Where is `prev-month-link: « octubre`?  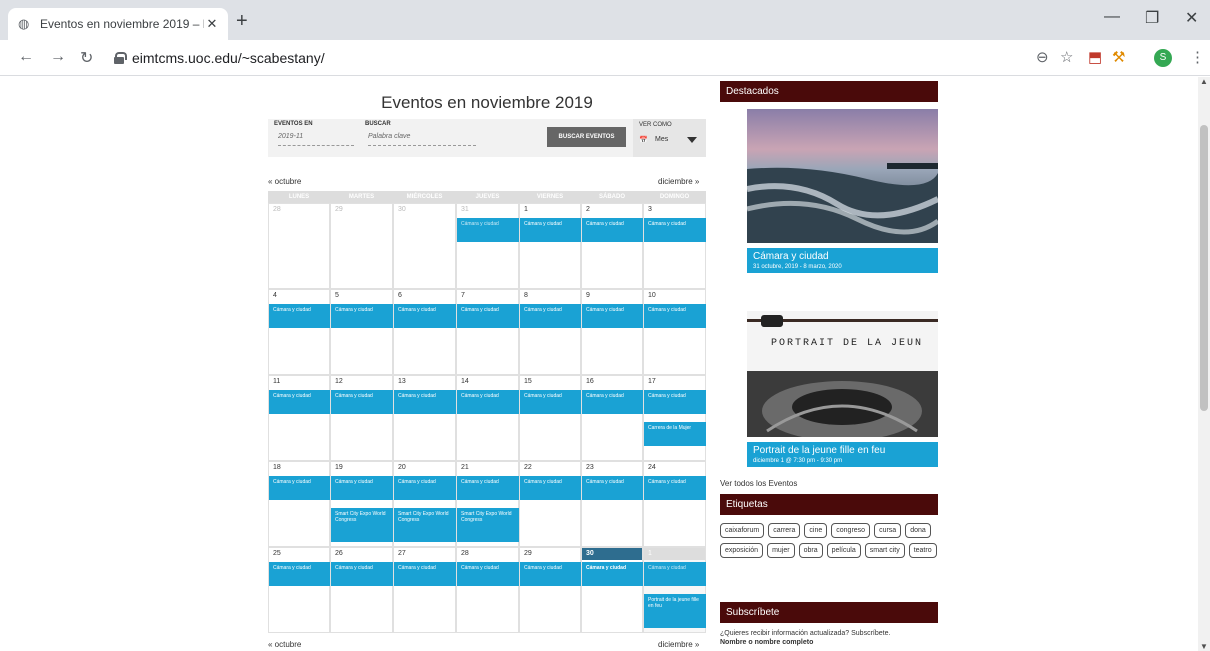
prev-month-link: « octubre is located at coordinates (284, 181).